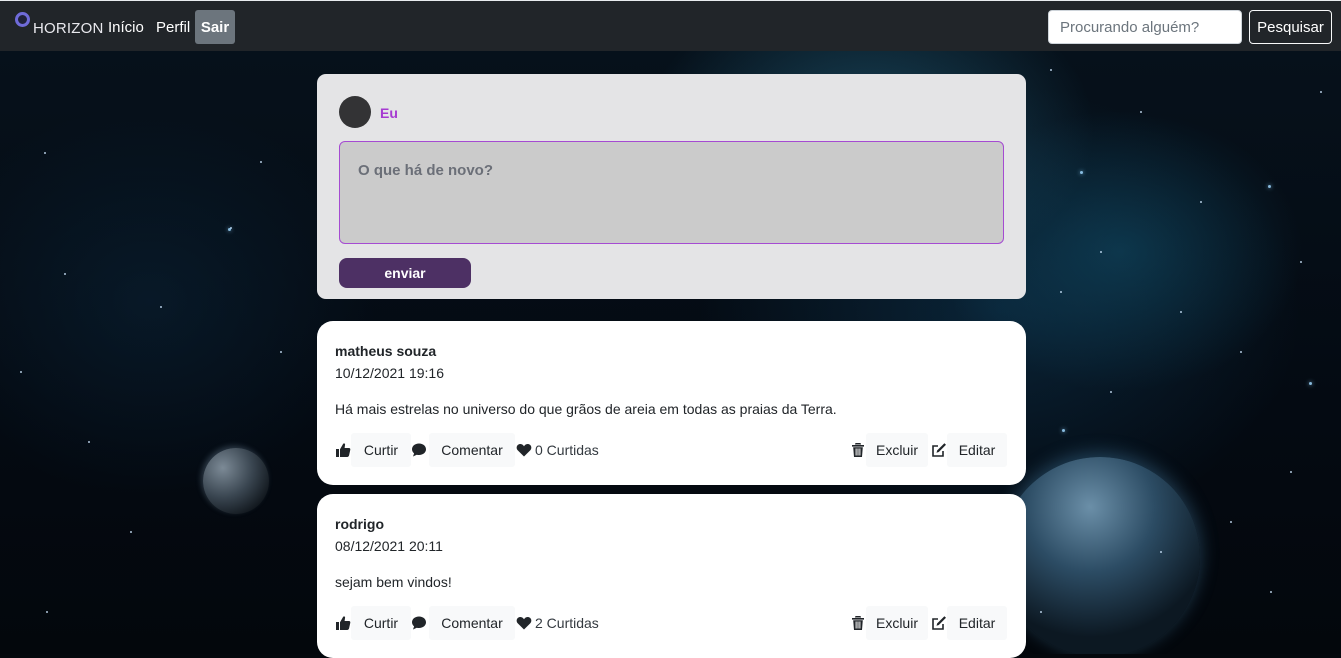 This screenshot has width=1341, height=658. What do you see at coordinates (236, 481) in the screenshot?
I see `planet-left` at bounding box center [236, 481].